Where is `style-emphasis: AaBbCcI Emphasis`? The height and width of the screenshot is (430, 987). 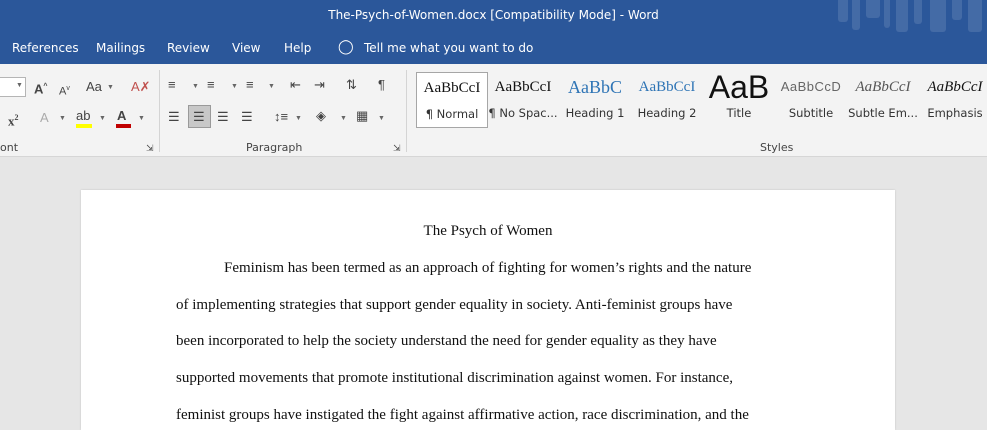 style-emphasis: AaBbCcI Emphasis is located at coordinates (953, 99).